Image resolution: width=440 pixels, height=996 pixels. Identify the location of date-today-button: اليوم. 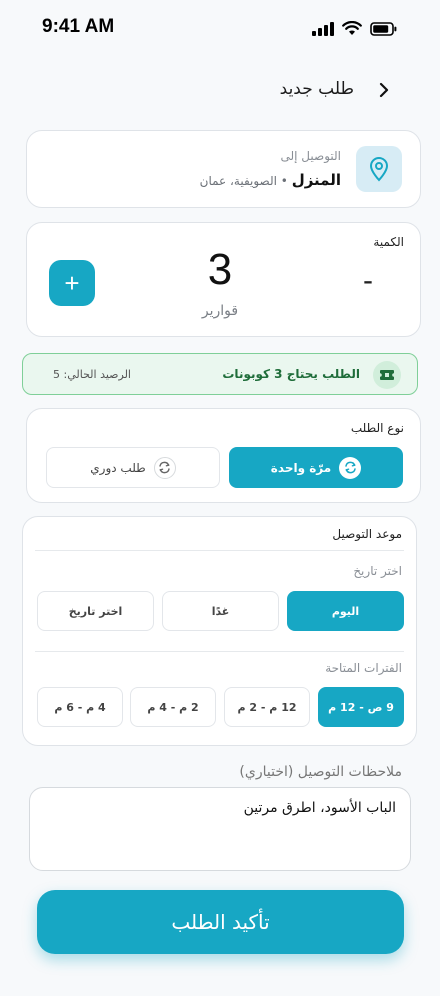
(345, 611).